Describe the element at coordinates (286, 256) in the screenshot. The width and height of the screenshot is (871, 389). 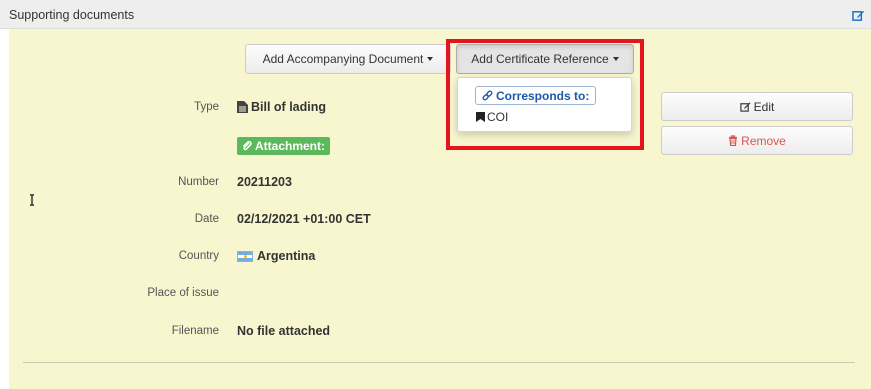
I see `country-value-text: Argentina` at that location.